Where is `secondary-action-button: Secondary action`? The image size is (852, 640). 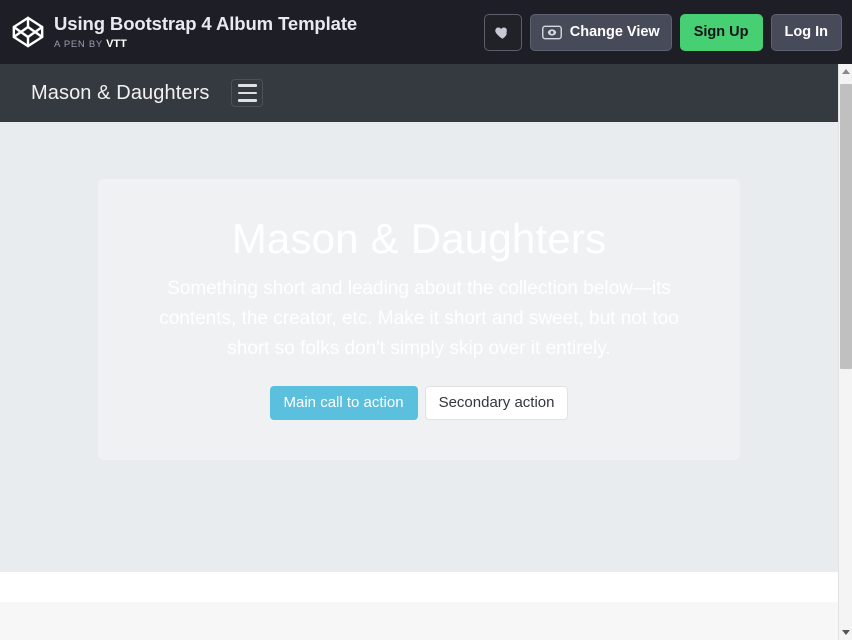 secondary-action-button: Secondary action is located at coordinates (496, 403).